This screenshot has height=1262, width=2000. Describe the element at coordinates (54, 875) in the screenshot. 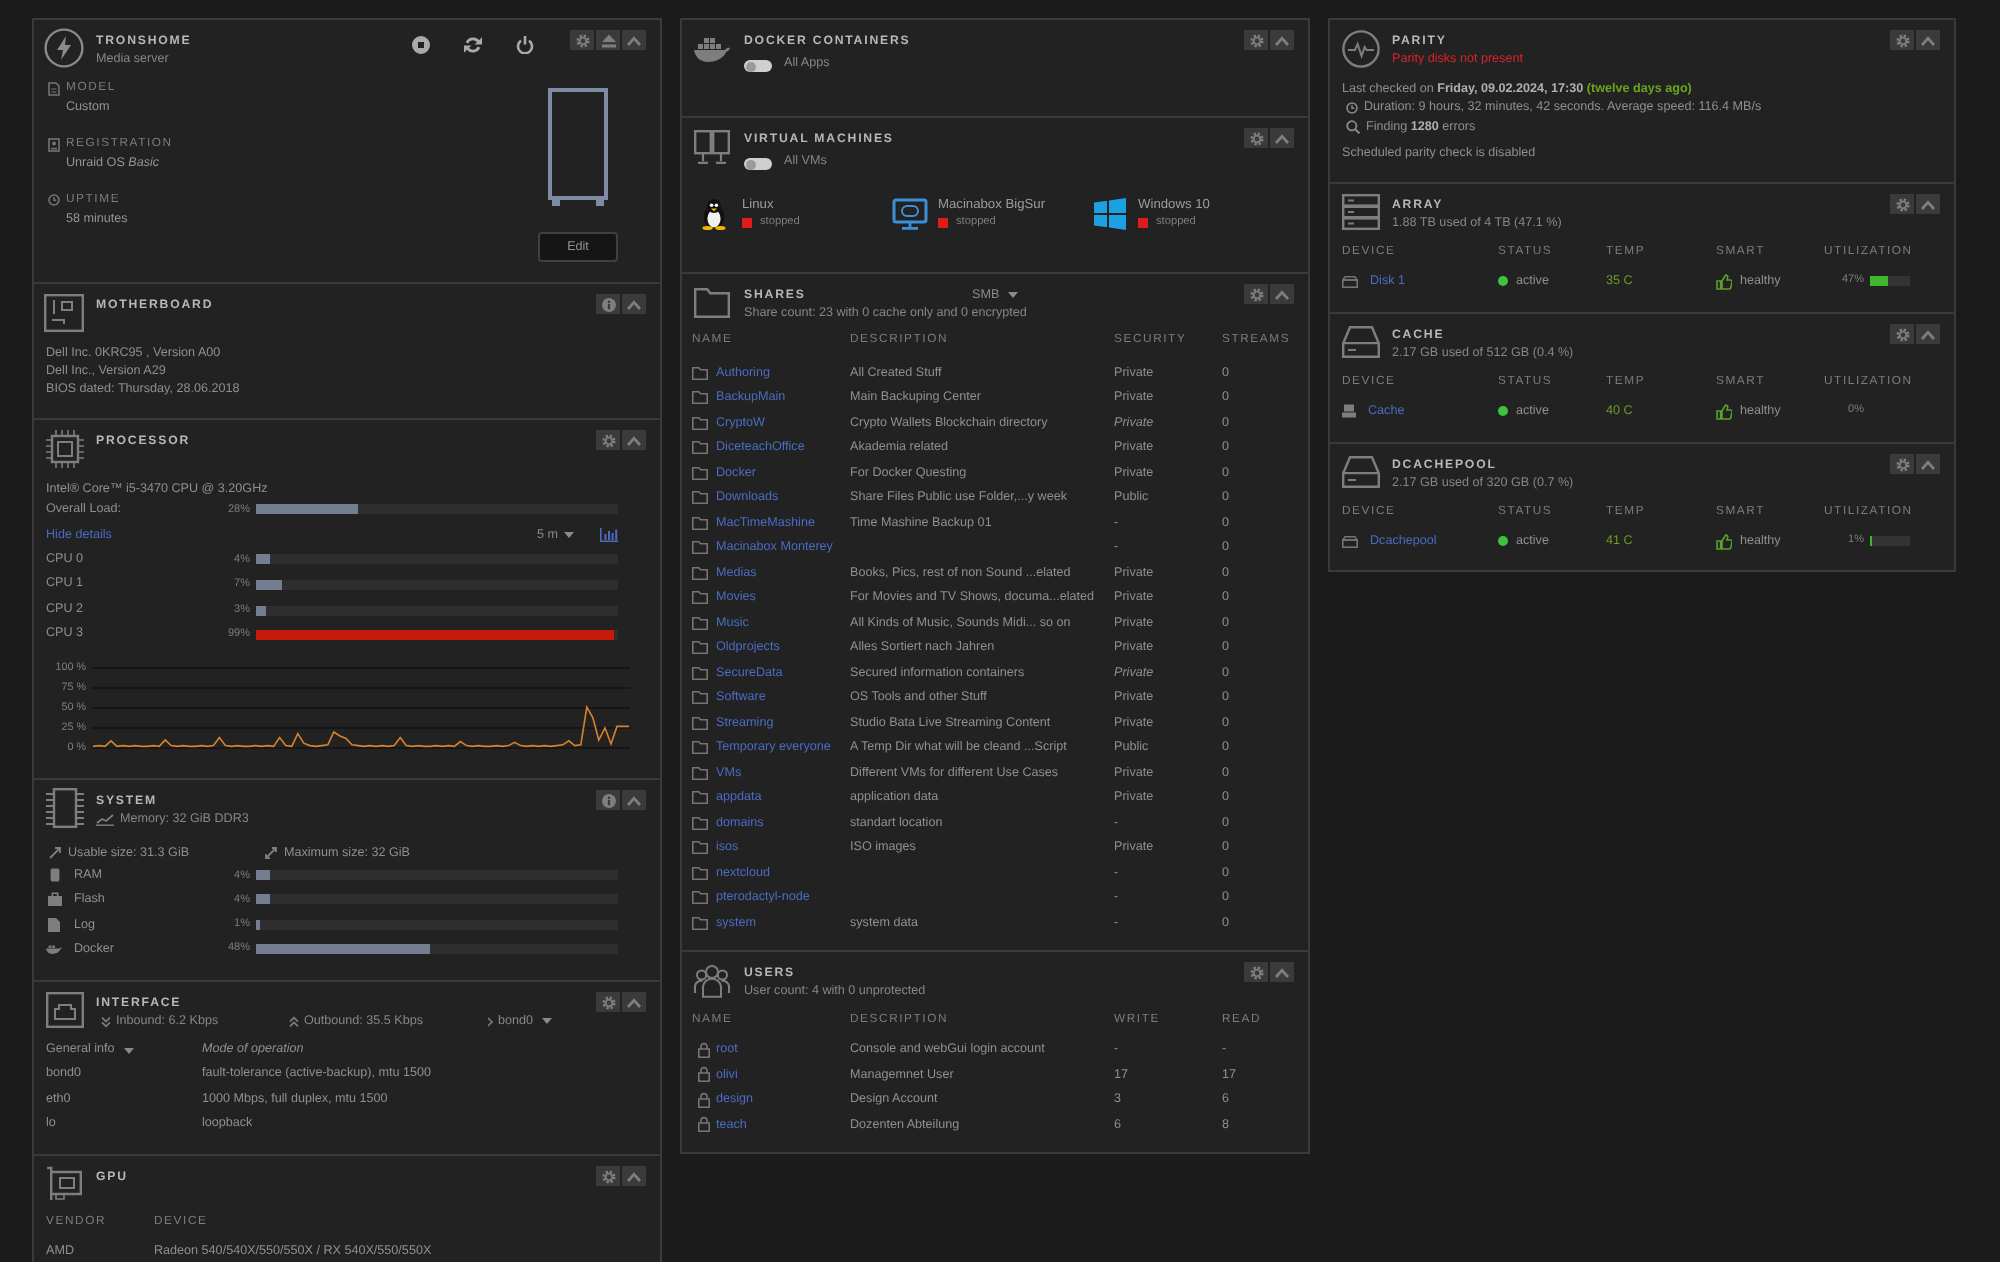

I see `memory-stick-icon` at that location.